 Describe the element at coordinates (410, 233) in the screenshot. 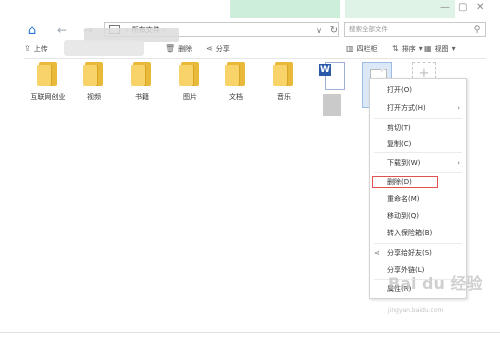

I see `menu-label: 转入保险箱(B)` at that location.